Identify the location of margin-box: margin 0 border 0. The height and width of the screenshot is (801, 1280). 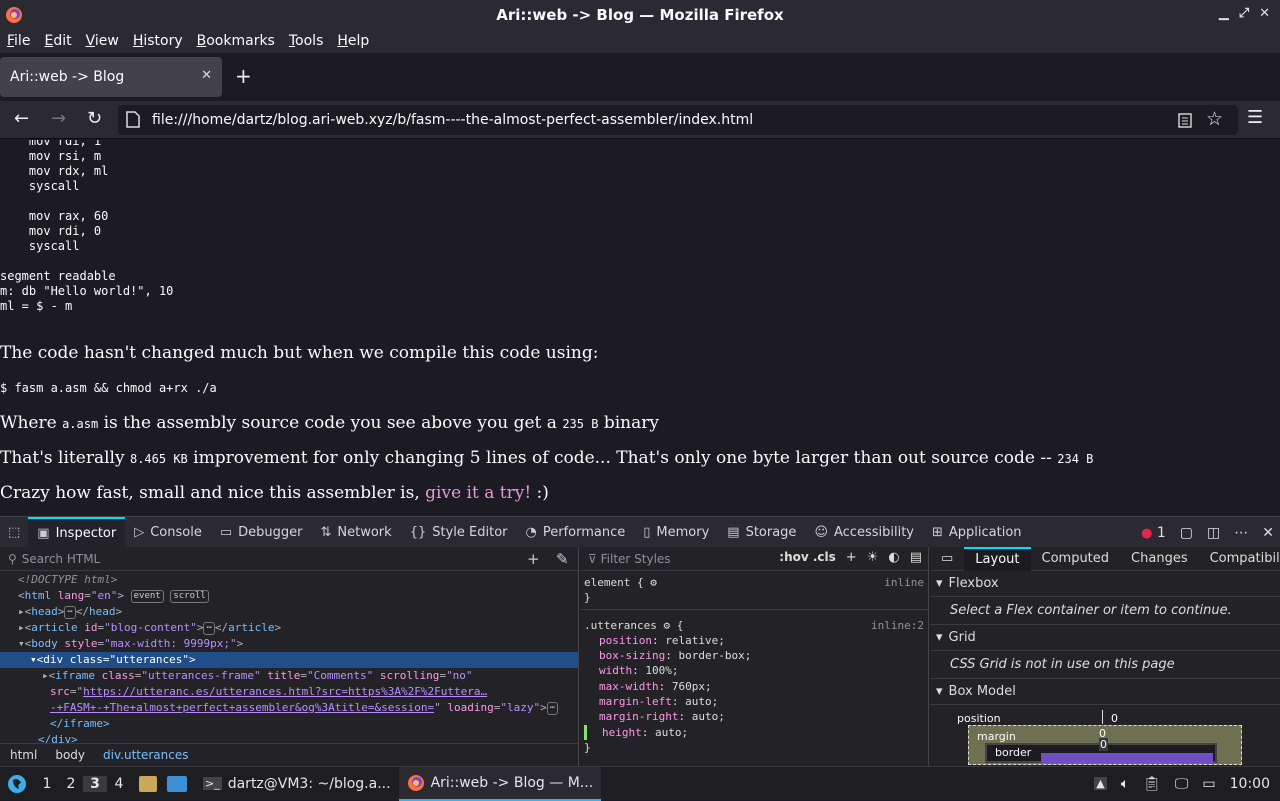
(1105, 745).